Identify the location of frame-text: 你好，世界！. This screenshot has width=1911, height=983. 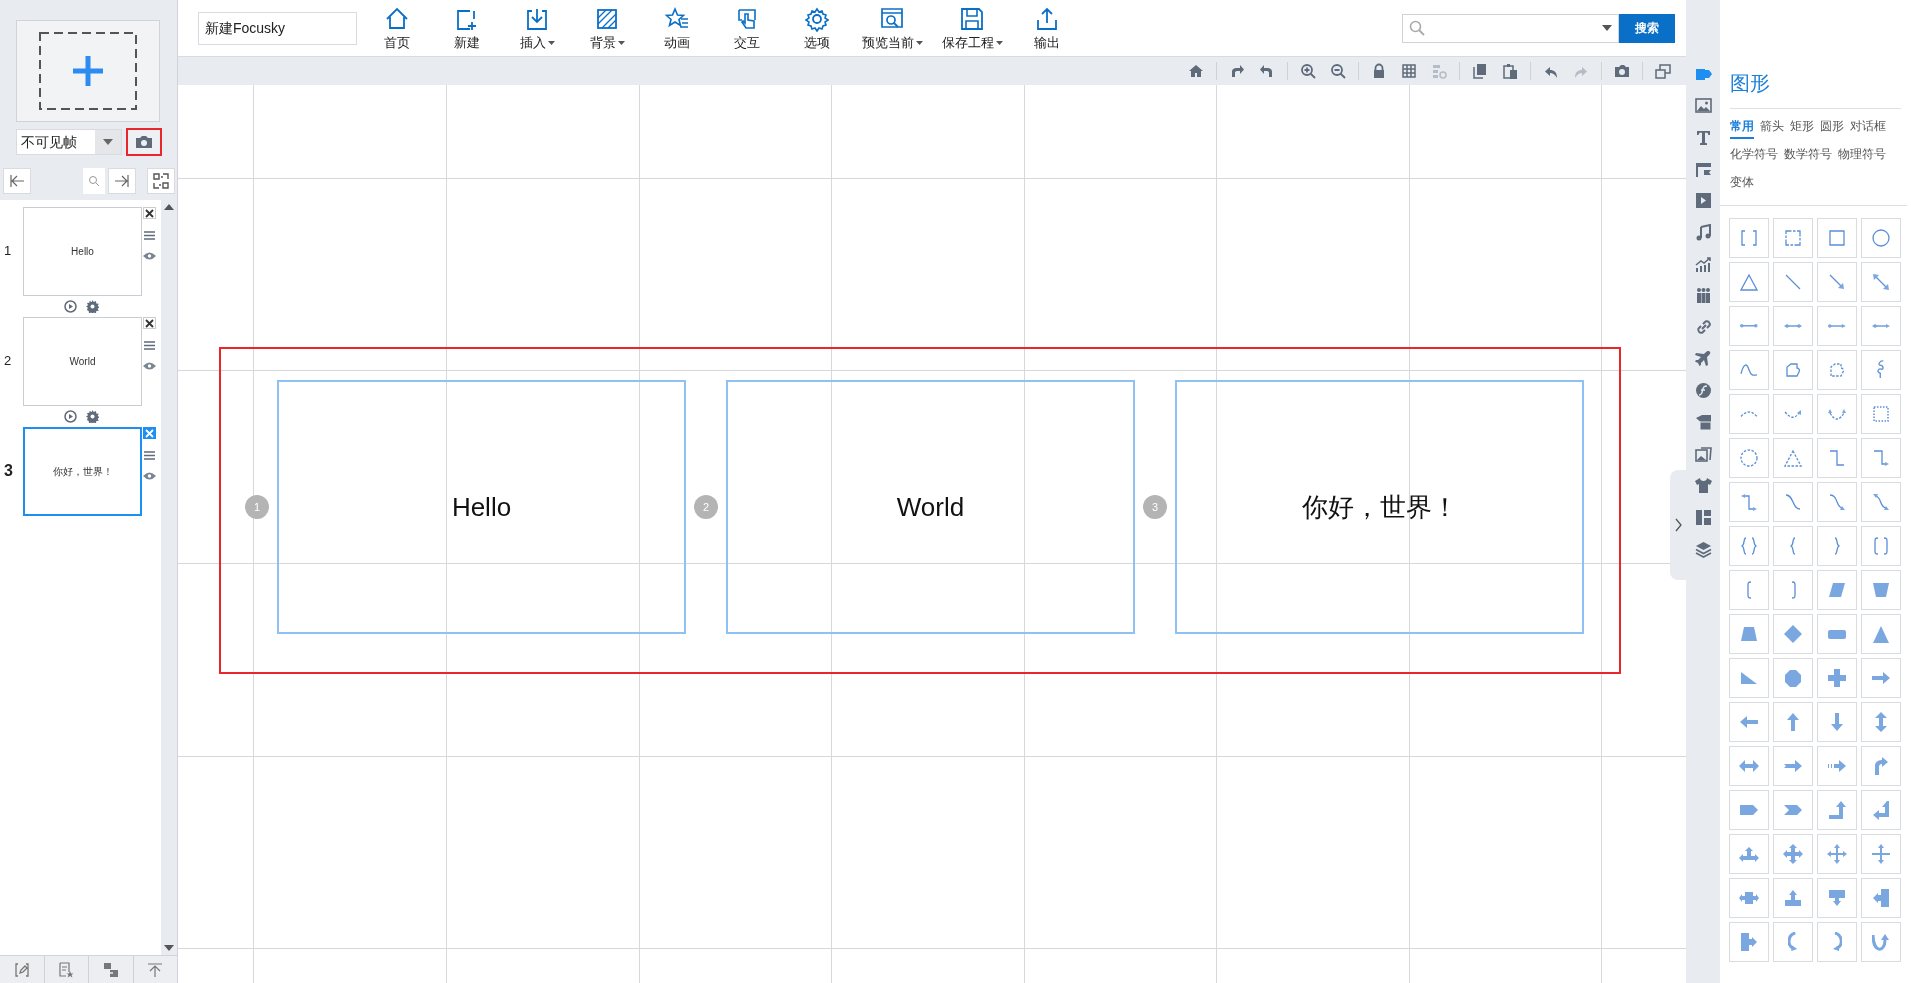
(1379, 507).